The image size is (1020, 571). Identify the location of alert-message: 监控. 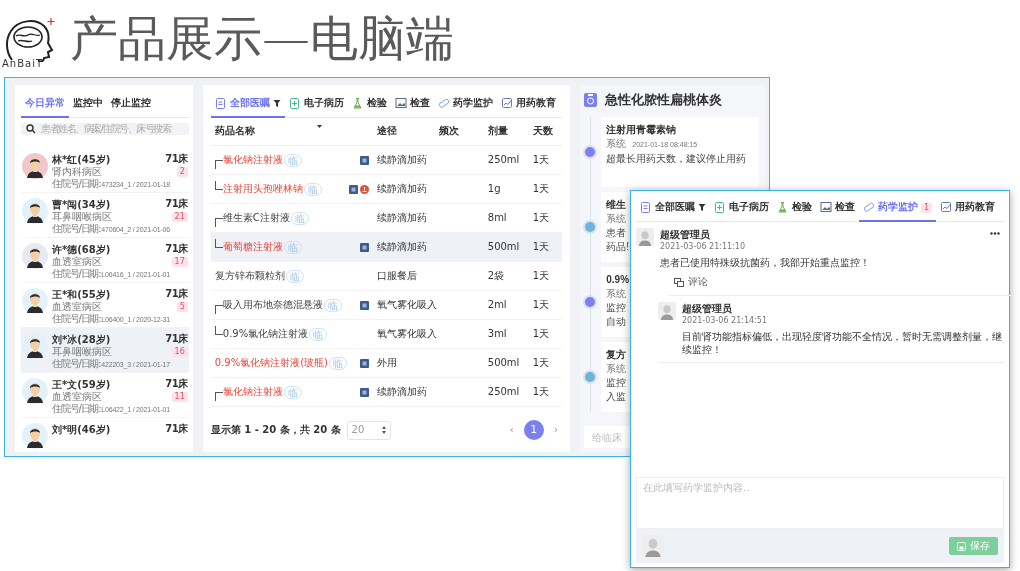
(616, 383).